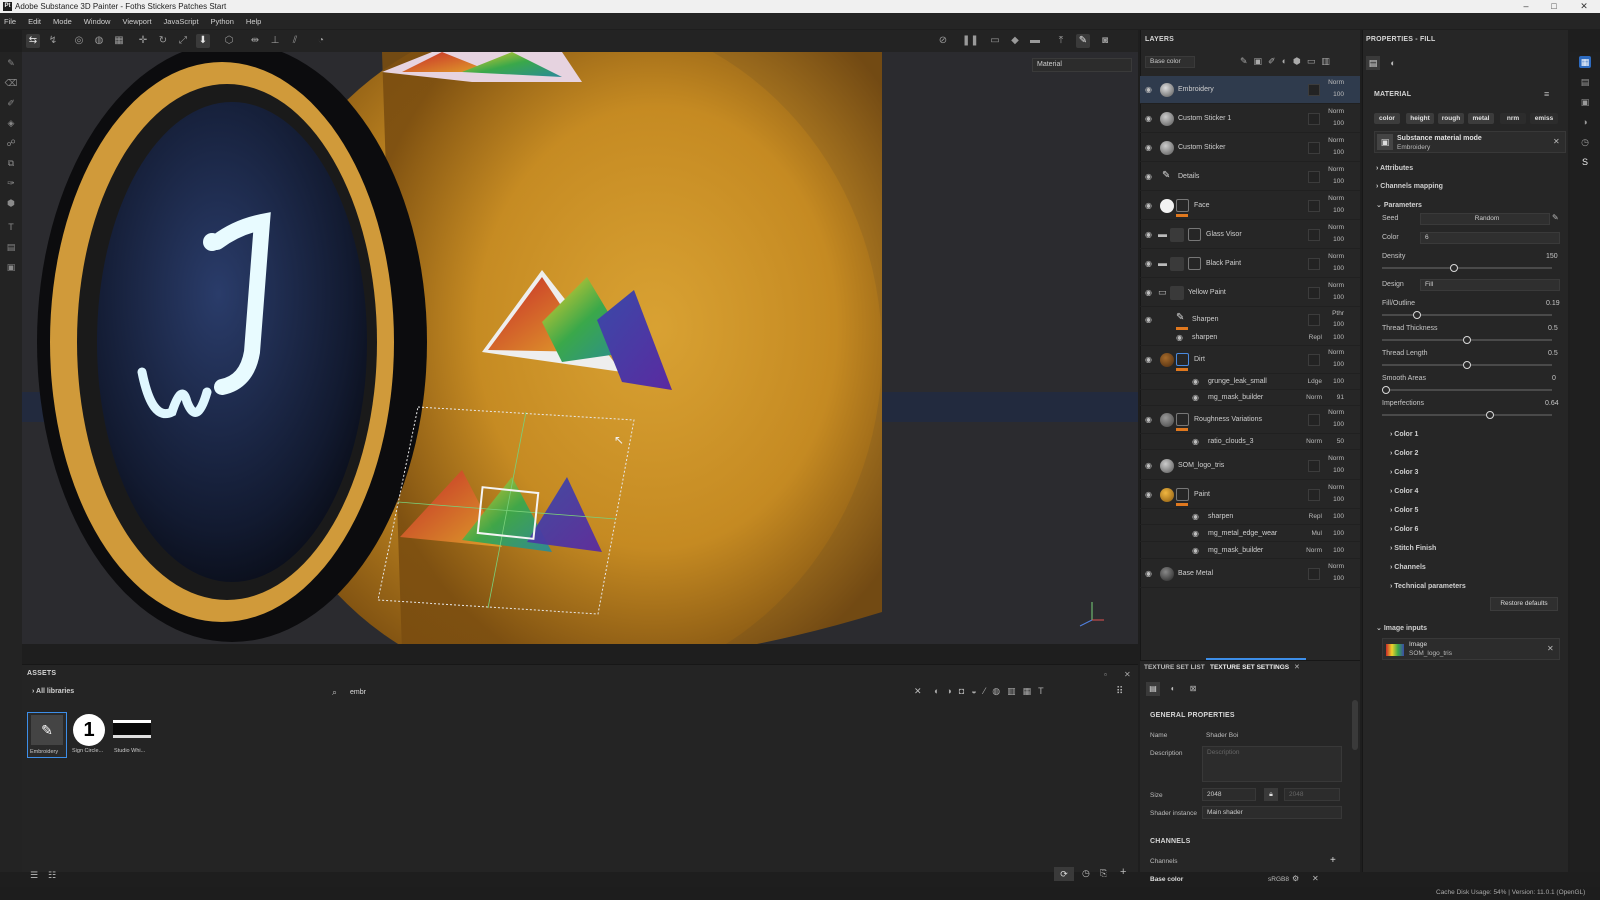  I want to click on transform-icon: ⬇, so click(203, 41).